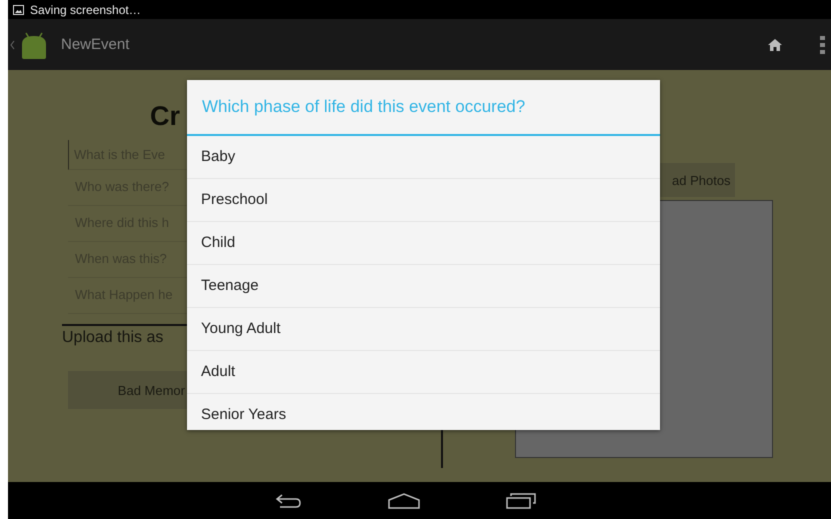 This screenshot has height=519, width=831. Describe the element at coordinates (166, 116) in the screenshot. I see `form-heading: Cr` at that location.